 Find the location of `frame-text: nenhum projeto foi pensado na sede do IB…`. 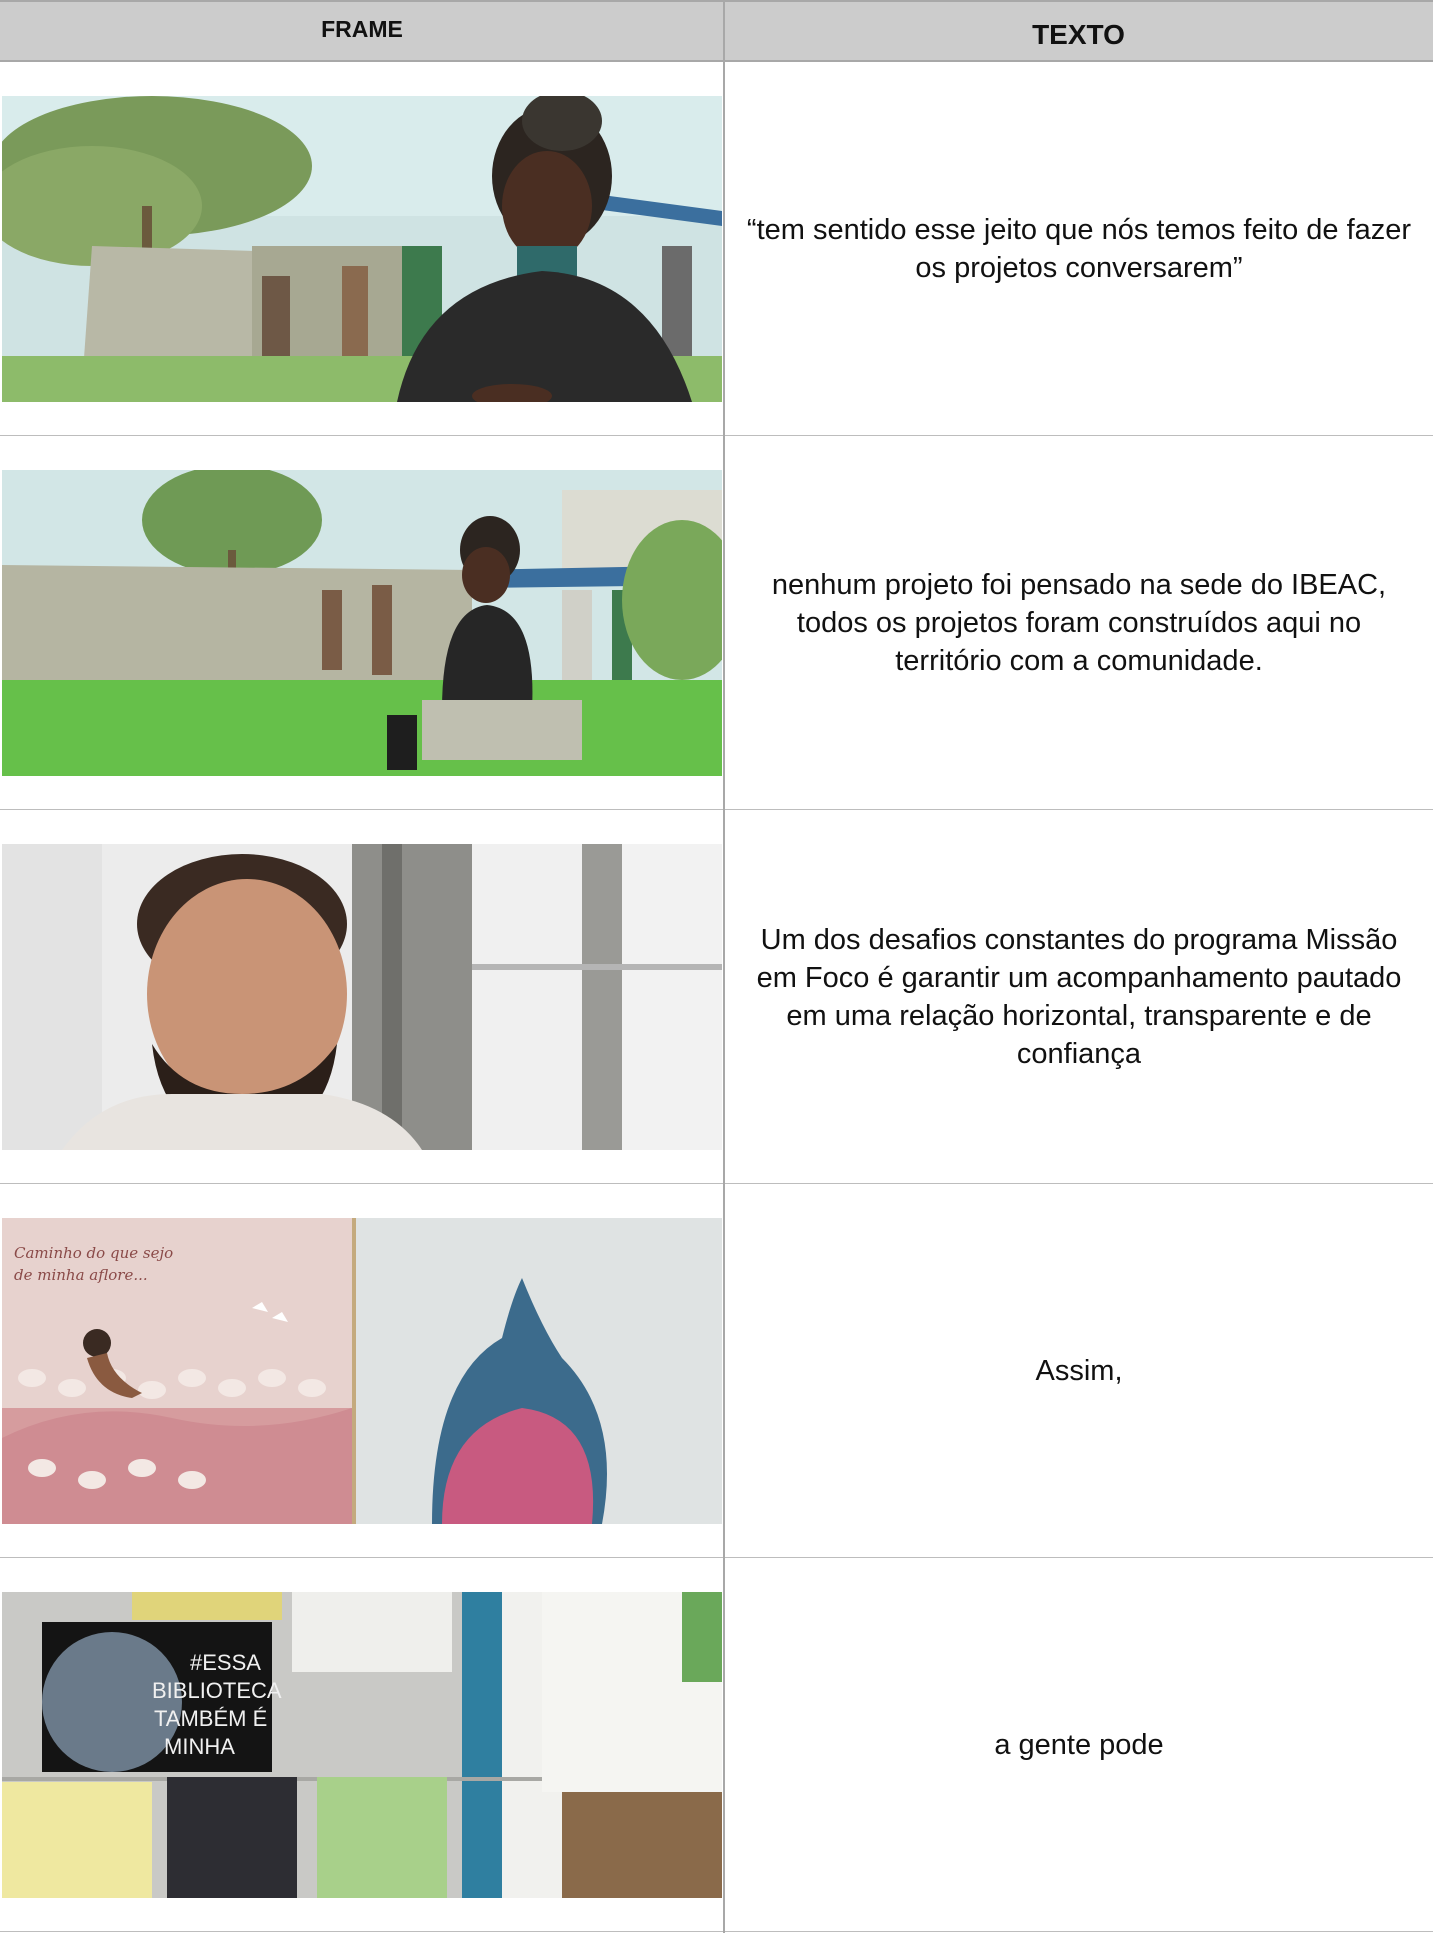

frame-text: nenhum projeto foi pensado na sede do IB… is located at coordinates (1079, 623).